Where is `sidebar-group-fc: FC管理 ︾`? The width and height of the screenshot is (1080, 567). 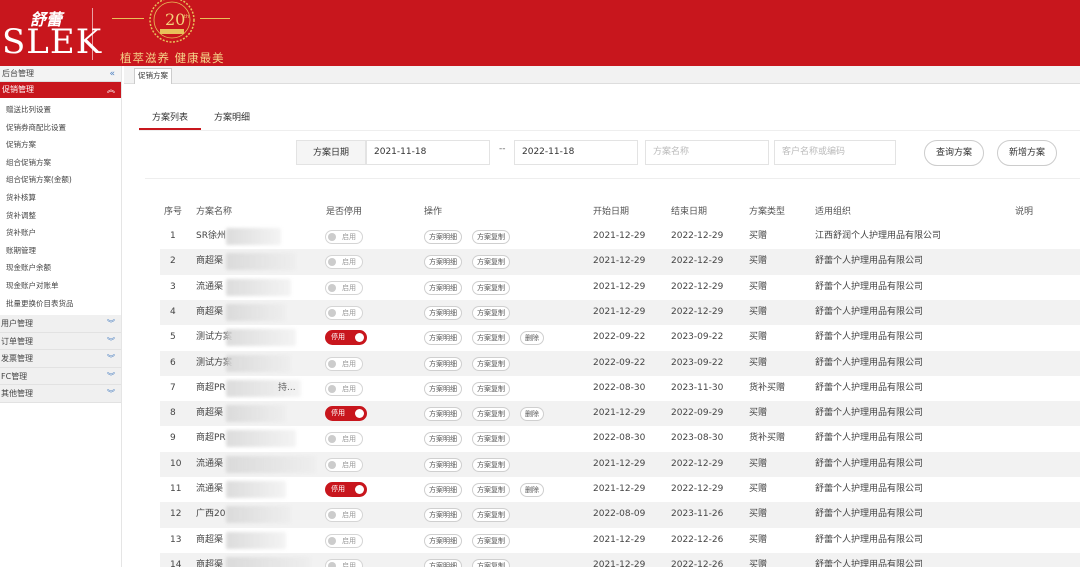 sidebar-group-fc: FC管理 ︾ is located at coordinates (60, 376).